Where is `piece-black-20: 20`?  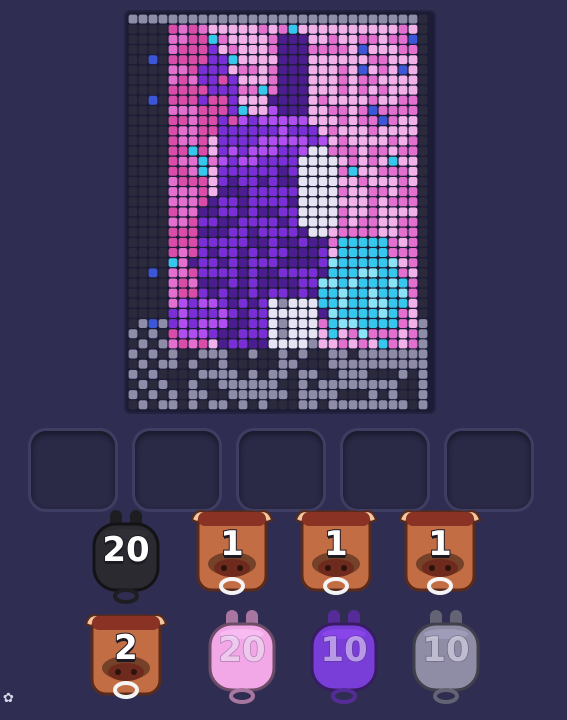 piece-black-20: 20 is located at coordinates (126, 558).